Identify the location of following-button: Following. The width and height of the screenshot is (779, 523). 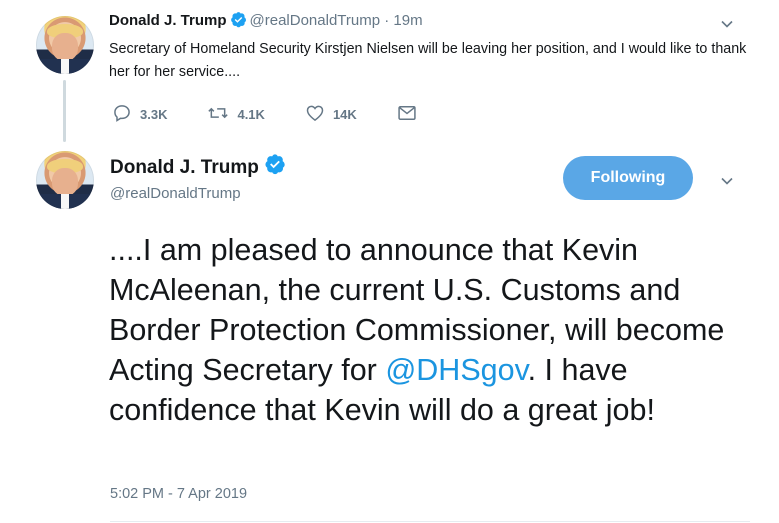
(628, 178).